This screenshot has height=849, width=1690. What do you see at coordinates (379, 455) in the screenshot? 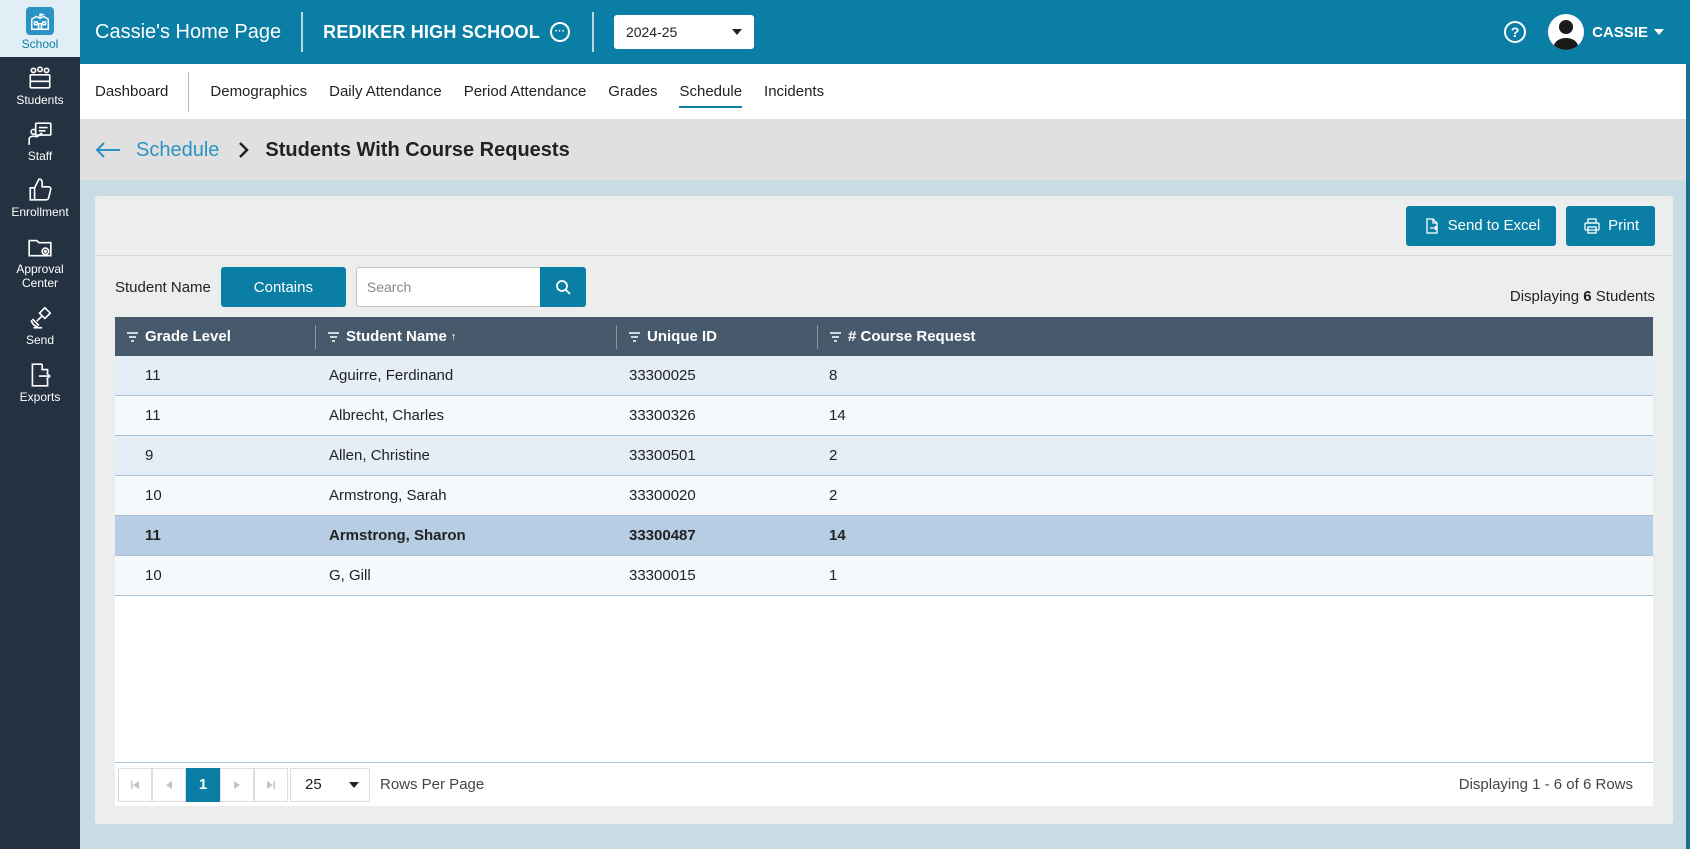
I see `cell-student-name: Allen, Christine` at bounding box center [379, 455].